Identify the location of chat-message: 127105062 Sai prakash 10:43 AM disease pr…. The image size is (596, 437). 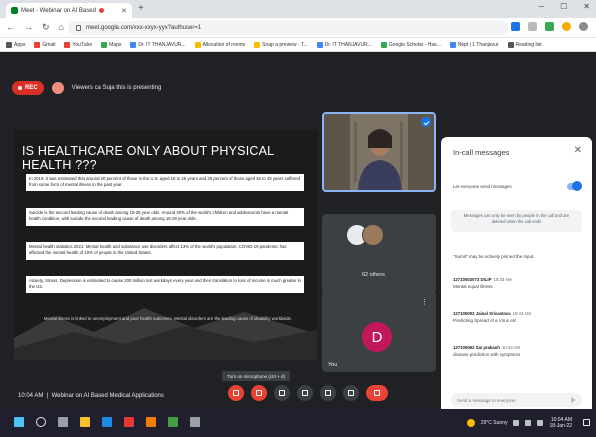
(517, 351).